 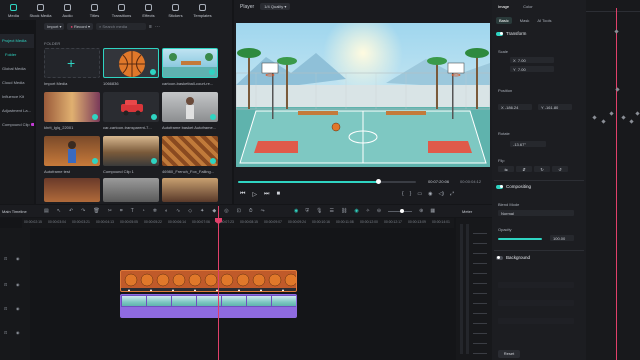 What do you see at coordinates (319, 211) in the screenshot?
I see `mic-icon: 🎙` at bounding box center [319, 211].